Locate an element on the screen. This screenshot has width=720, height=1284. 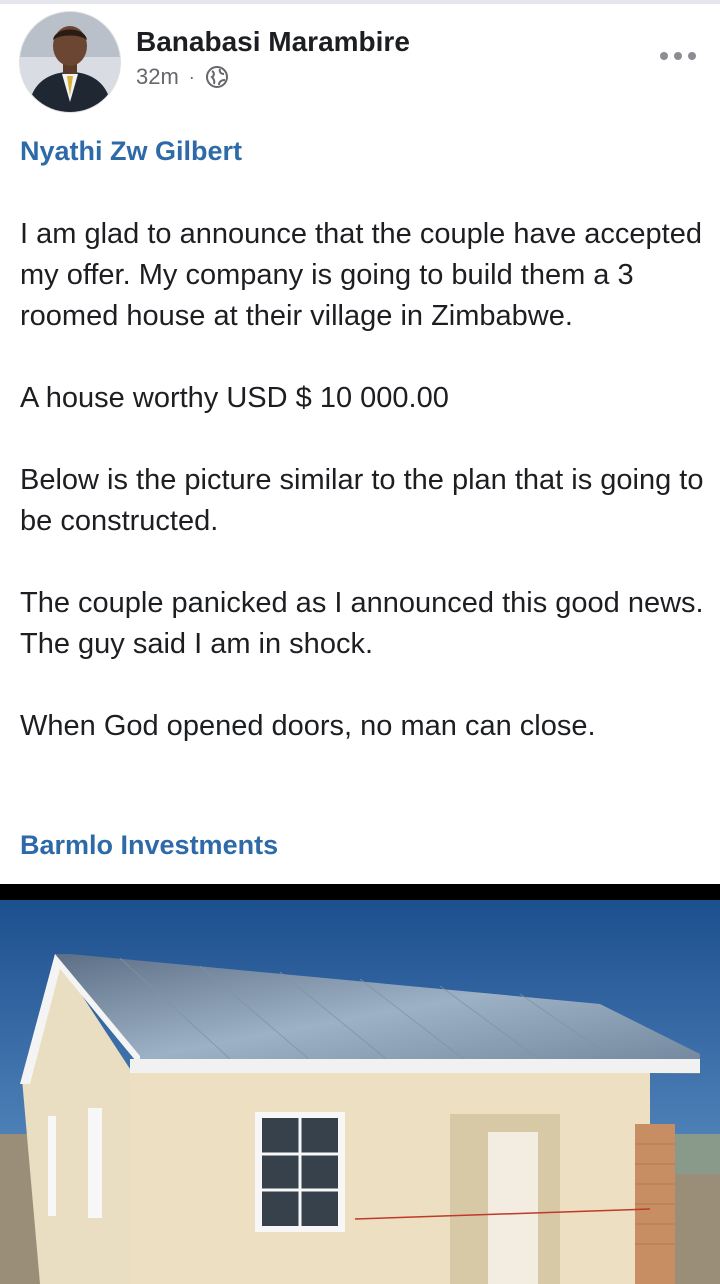
page-link: Barmlo Investments is located at coordinates (149, 845).